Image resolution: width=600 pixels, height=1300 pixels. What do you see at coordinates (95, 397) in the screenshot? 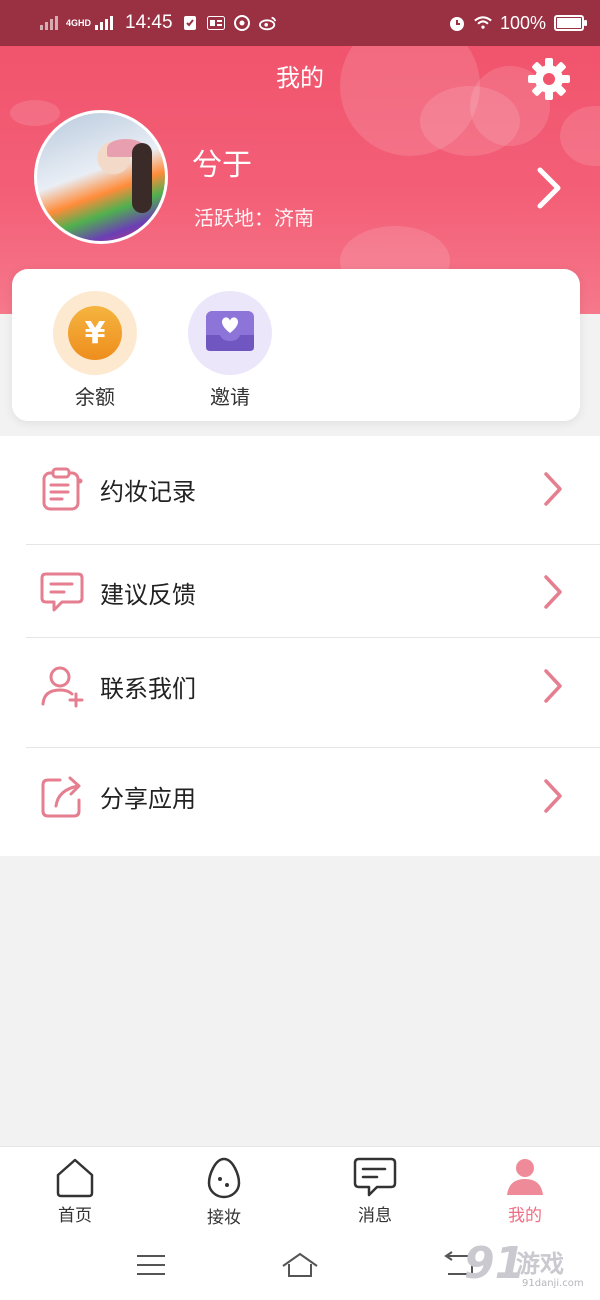
I see `balance-label: 余额` at bounding box center [95, 397].